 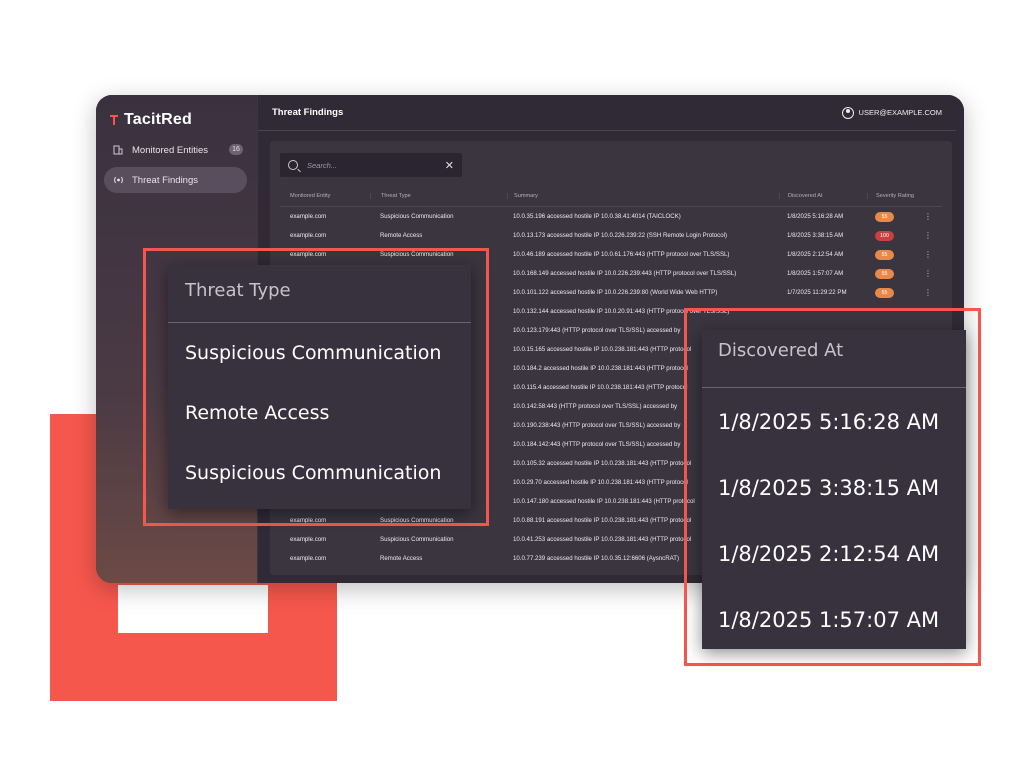 I want to click on column-header-summary: Summary, so click(x=643, y=195).